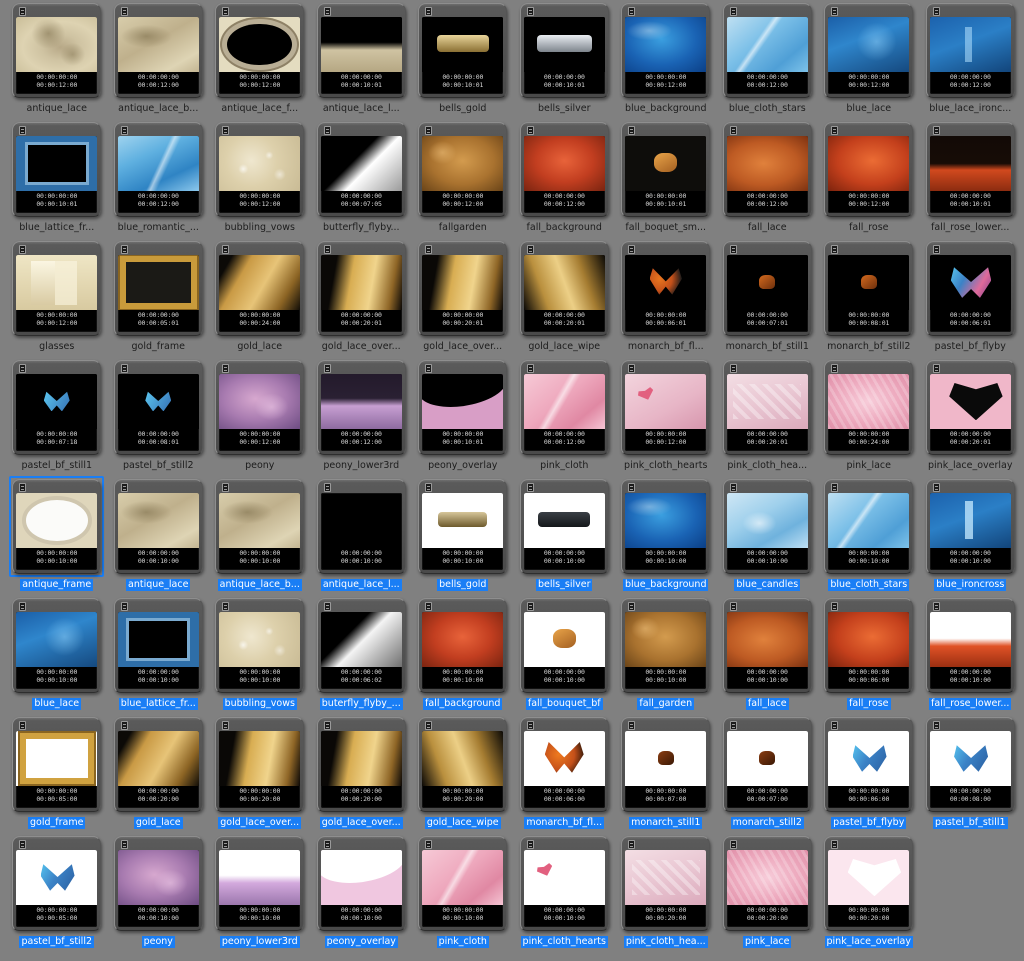 Image resolution: width=1024 pixels, height=961 pixels. What do you see at coordinates (361, 466) in the screenshot?
I see `clip-label: peony_lower3rd` at bounding box center [361, 466].